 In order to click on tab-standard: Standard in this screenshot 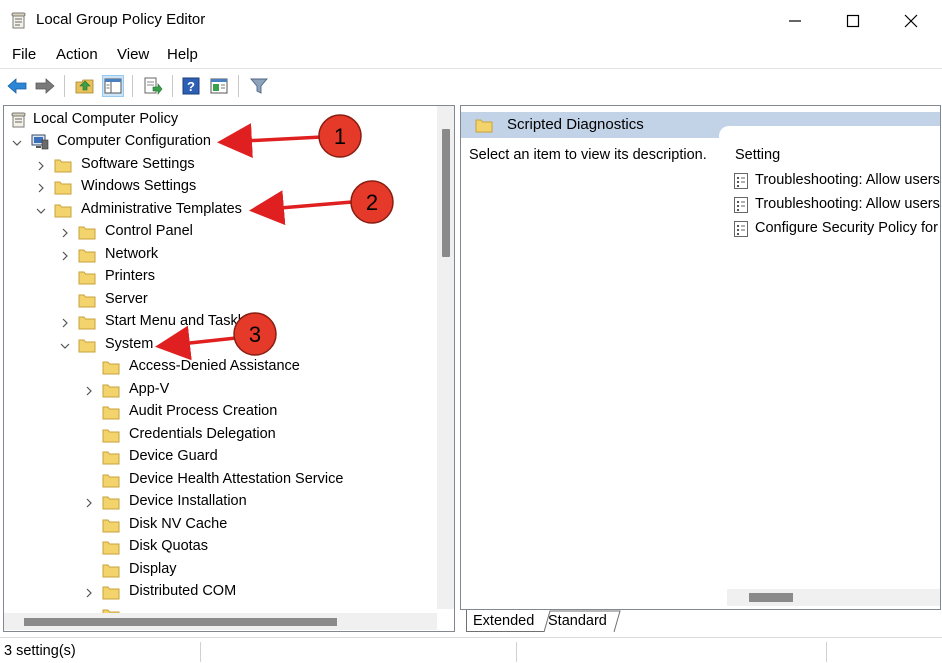, I will do `click(582, 621)`.